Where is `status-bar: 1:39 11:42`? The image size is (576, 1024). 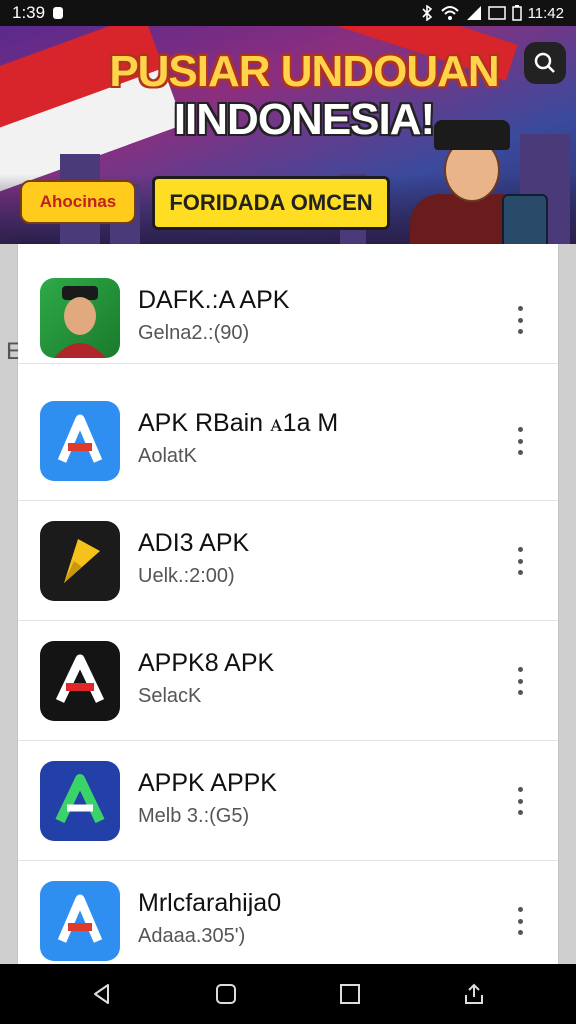 status-bar: 1:39 11:42 is located at coordinates (288, 13).